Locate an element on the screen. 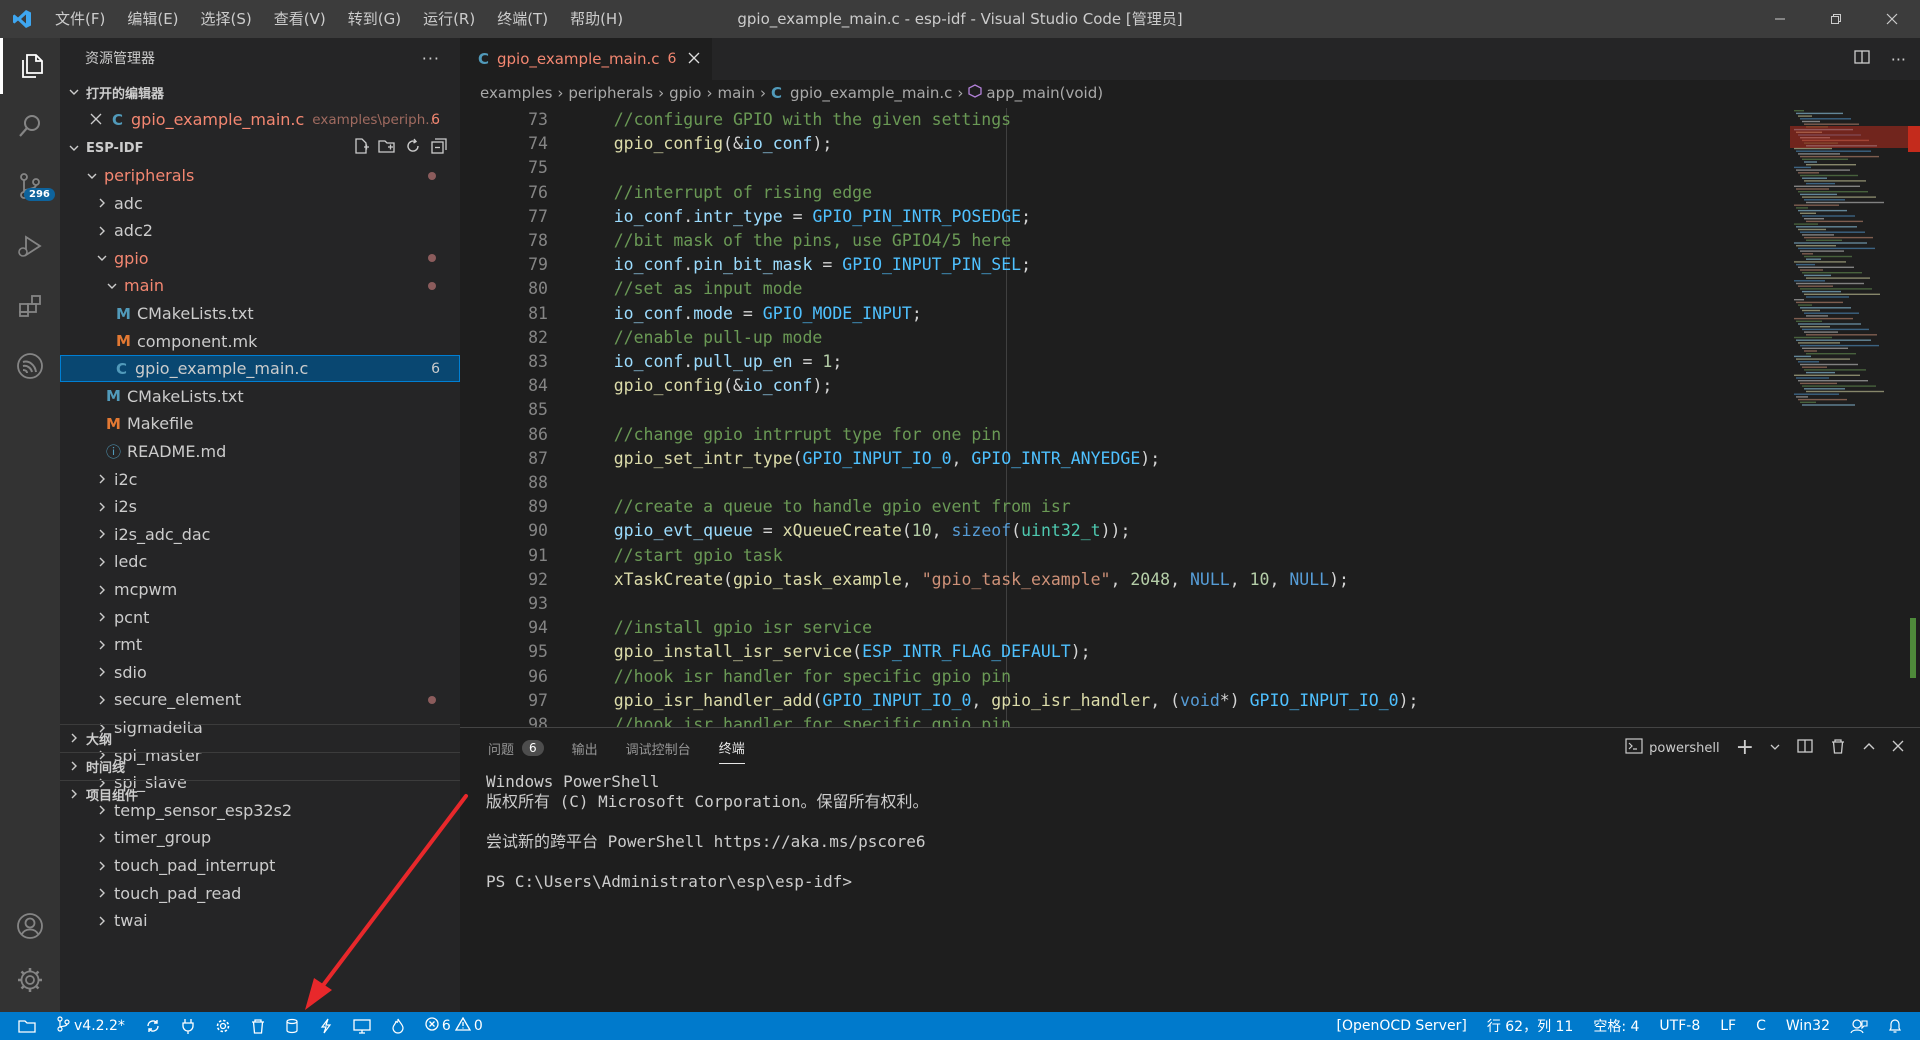 This screenshot has height=1040, width=1920. search-icon is located at coordinates (30, 126).